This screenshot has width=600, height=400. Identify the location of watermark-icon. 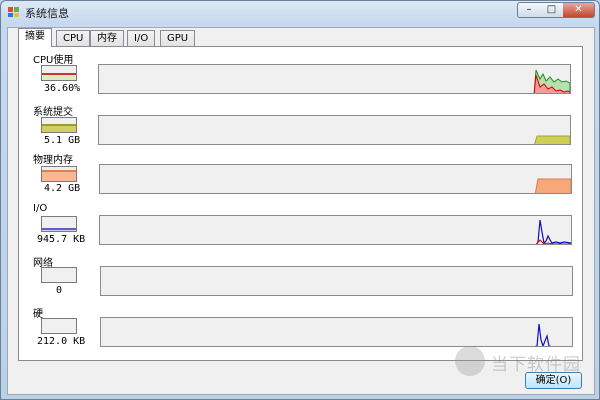
(470, 361).